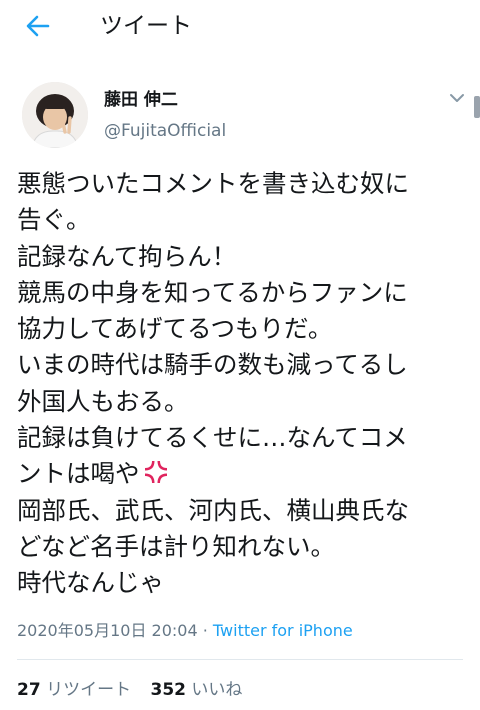 Image resolution: width=480 pixels, height=710 pixels. What do you see at coordinates (213, 183) in the screenshot?
I see `tweet-line: 悪態ついたコメントを書き込む奴に` at bounding box center [213, 183].